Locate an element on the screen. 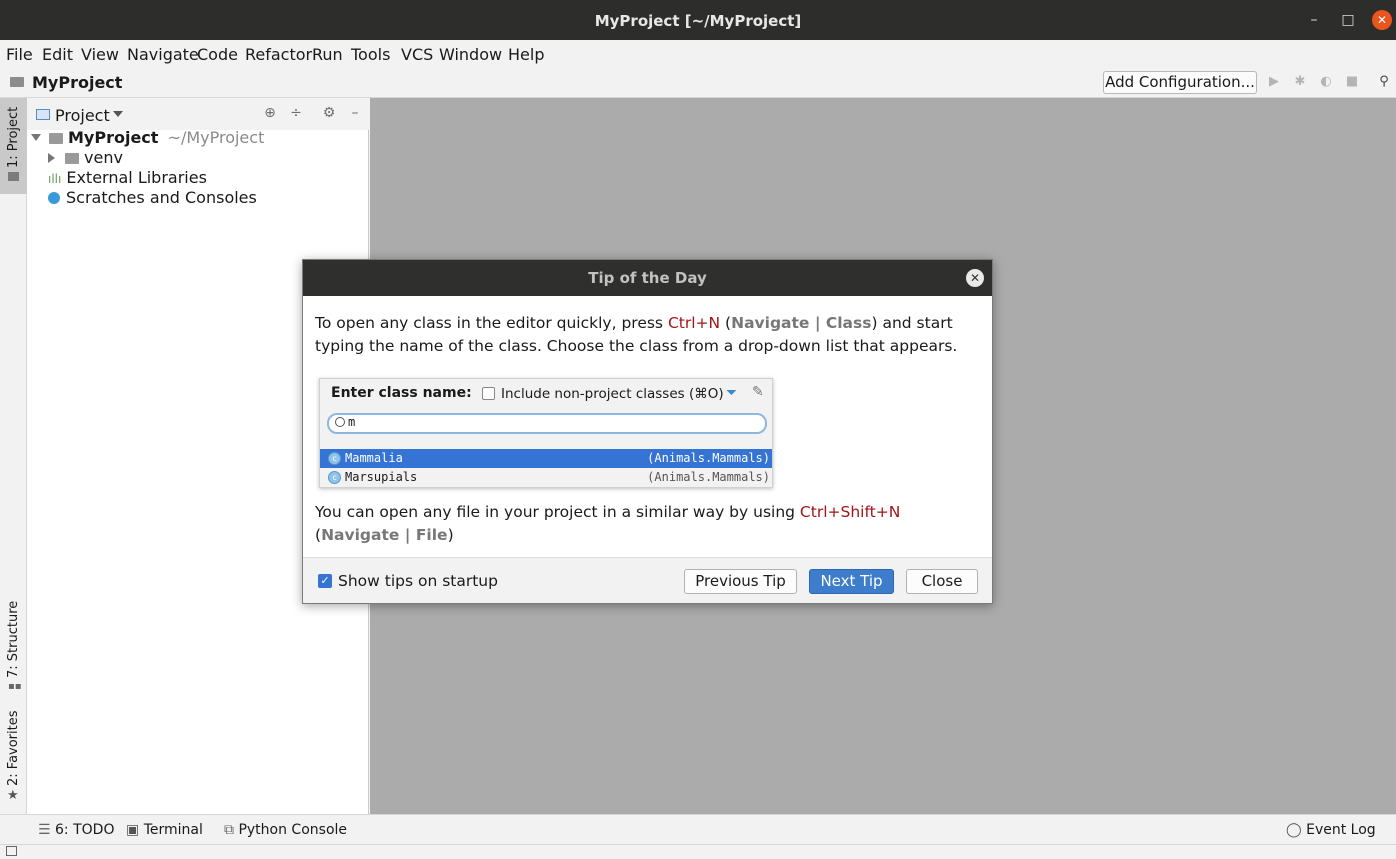 The height and width of the screenshot is (859, 1396). shortcut-ctrl-n: Ctrl+N is located at coordinates (694, 323).